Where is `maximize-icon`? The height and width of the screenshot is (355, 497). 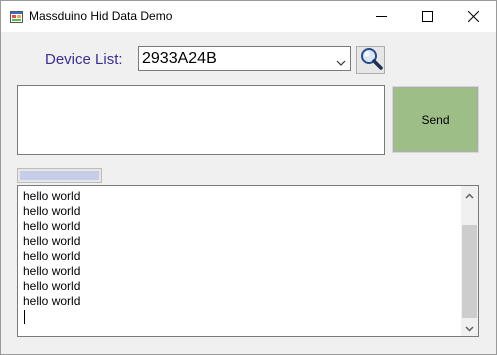
maximize-icon is located at coordinates (427, 16).